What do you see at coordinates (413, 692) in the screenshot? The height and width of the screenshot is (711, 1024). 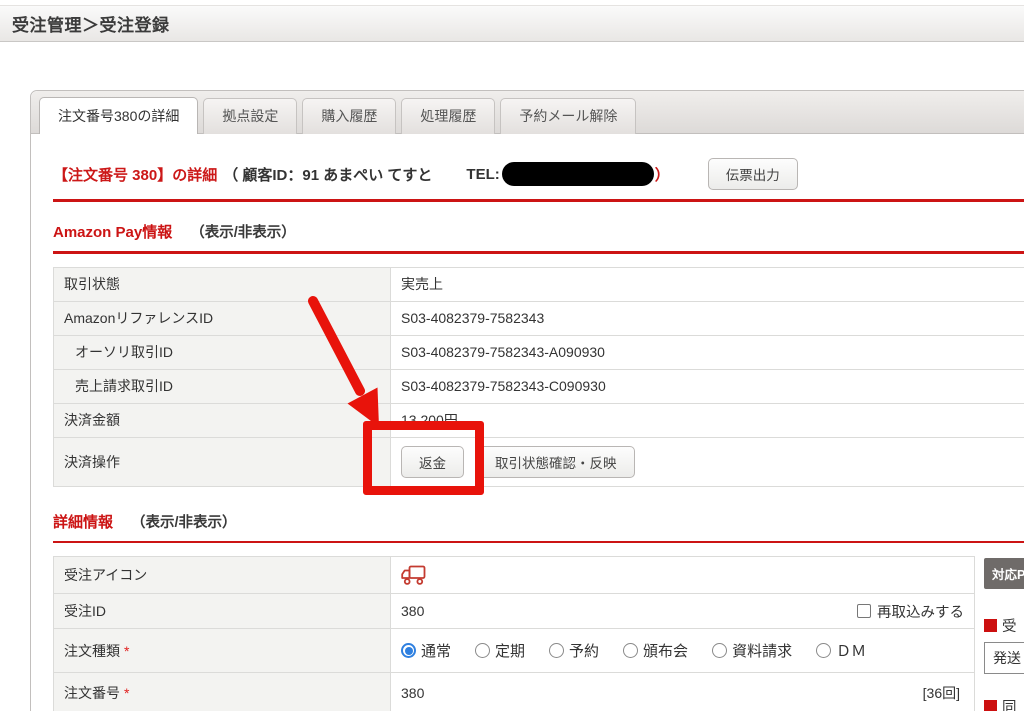 I see `order-number-value: 380` at bounding box center [413, 692].